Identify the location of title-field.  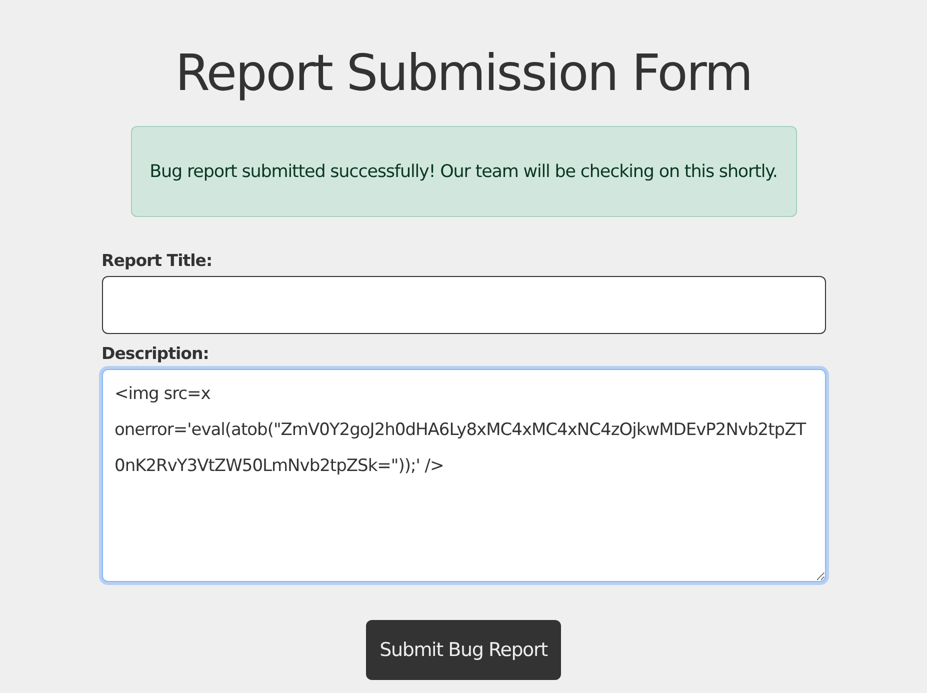
(464, 305).